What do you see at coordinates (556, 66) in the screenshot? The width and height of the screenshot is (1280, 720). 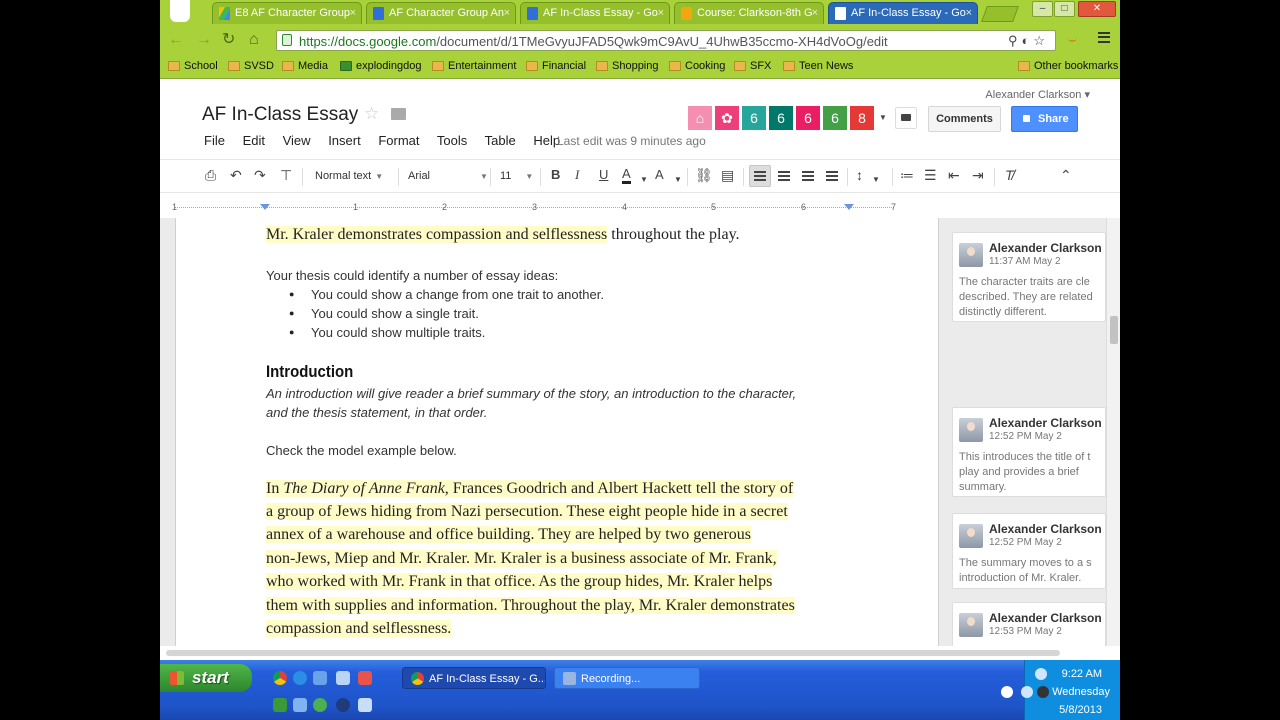 I see `bookmark-financial: Financial` at bounding box center [556, 66].